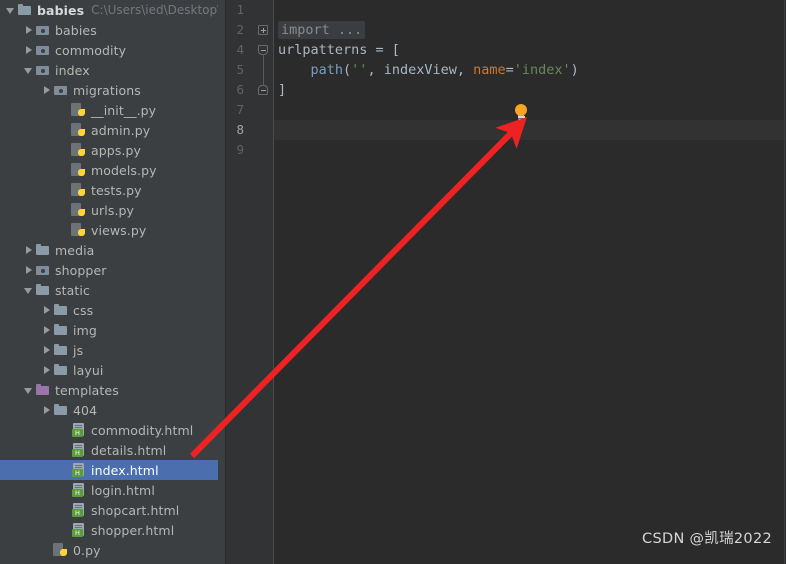 The image size is (786, 564). I want to click on tree-row: tests.py, so click(109, 190).